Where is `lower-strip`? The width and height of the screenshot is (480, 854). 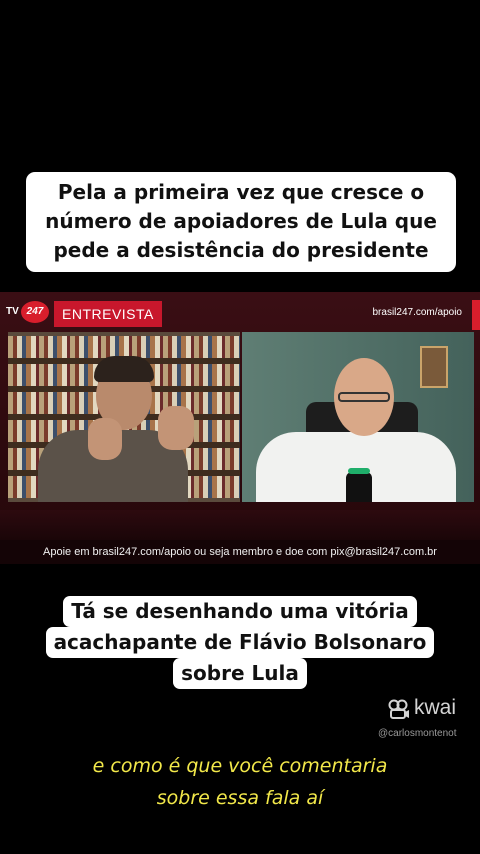
lower-strip is located at coordinates (240, 525).